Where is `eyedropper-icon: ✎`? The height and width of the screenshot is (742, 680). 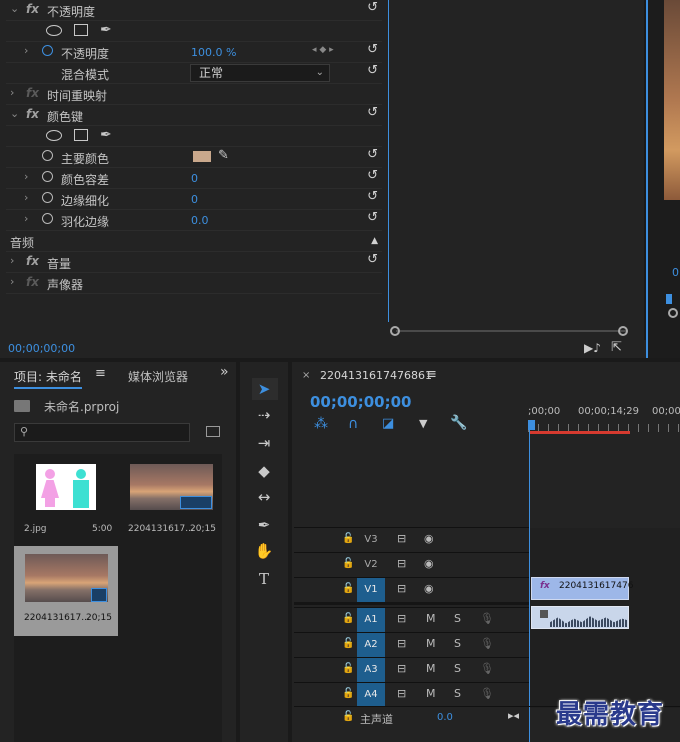 eyedropper-icon: ✎ is located at coordinates (223, 155).